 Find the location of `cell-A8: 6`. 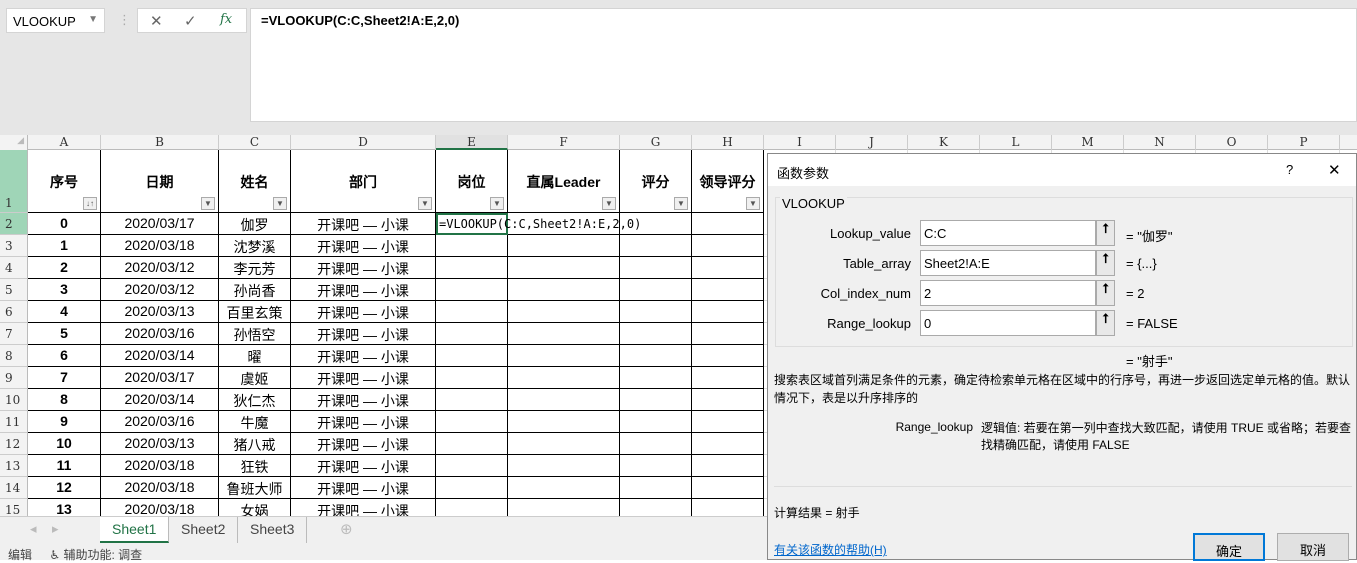

cell-A8: 6 is located at coordinates (64, 356).